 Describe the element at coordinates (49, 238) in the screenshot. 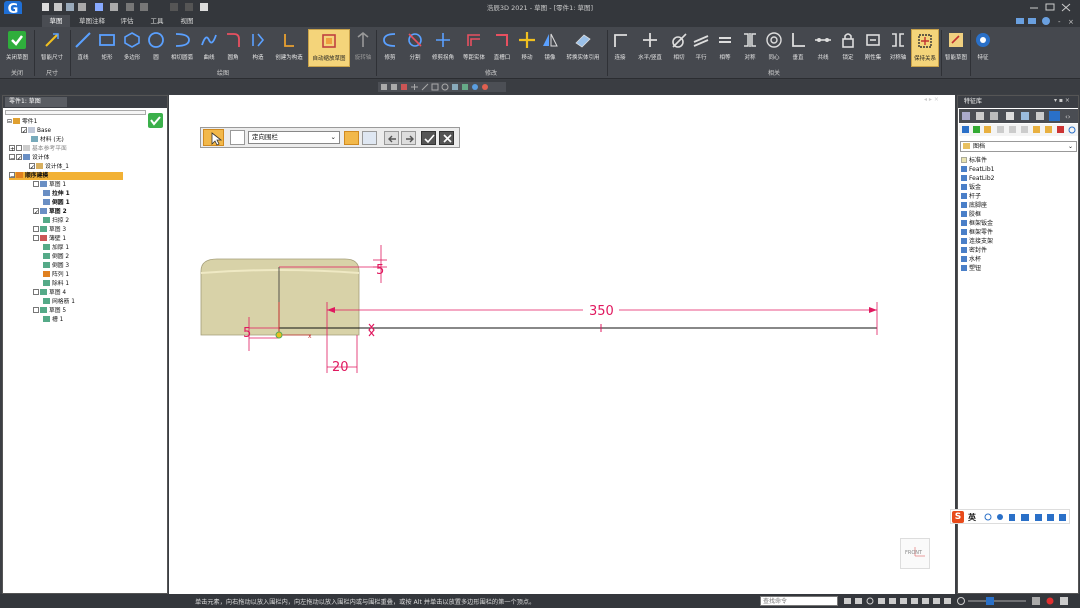

I see `tree-item-thinwall1: 薄壁 1` at that location.